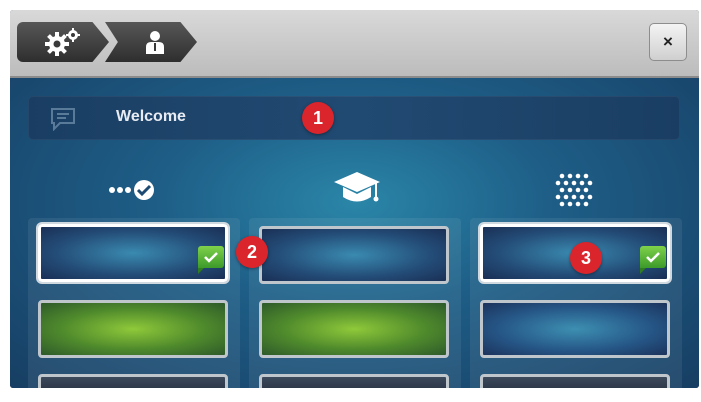  I want to click on welcome-bar: Welcome, so click(354, 118).